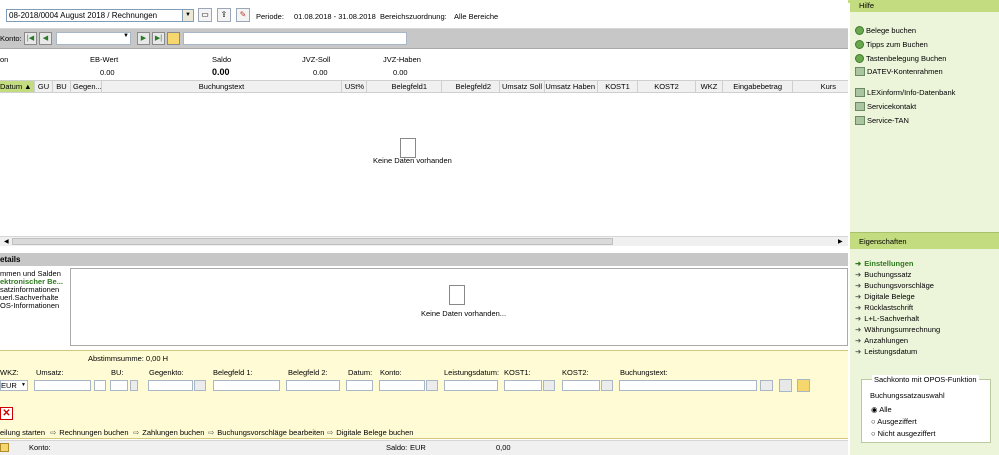 The image size is (999, 455). What do you see at coordinates (471, 385) in the screenshot?
I see `leistungsdatum-input` at bounding box center [471, 385].